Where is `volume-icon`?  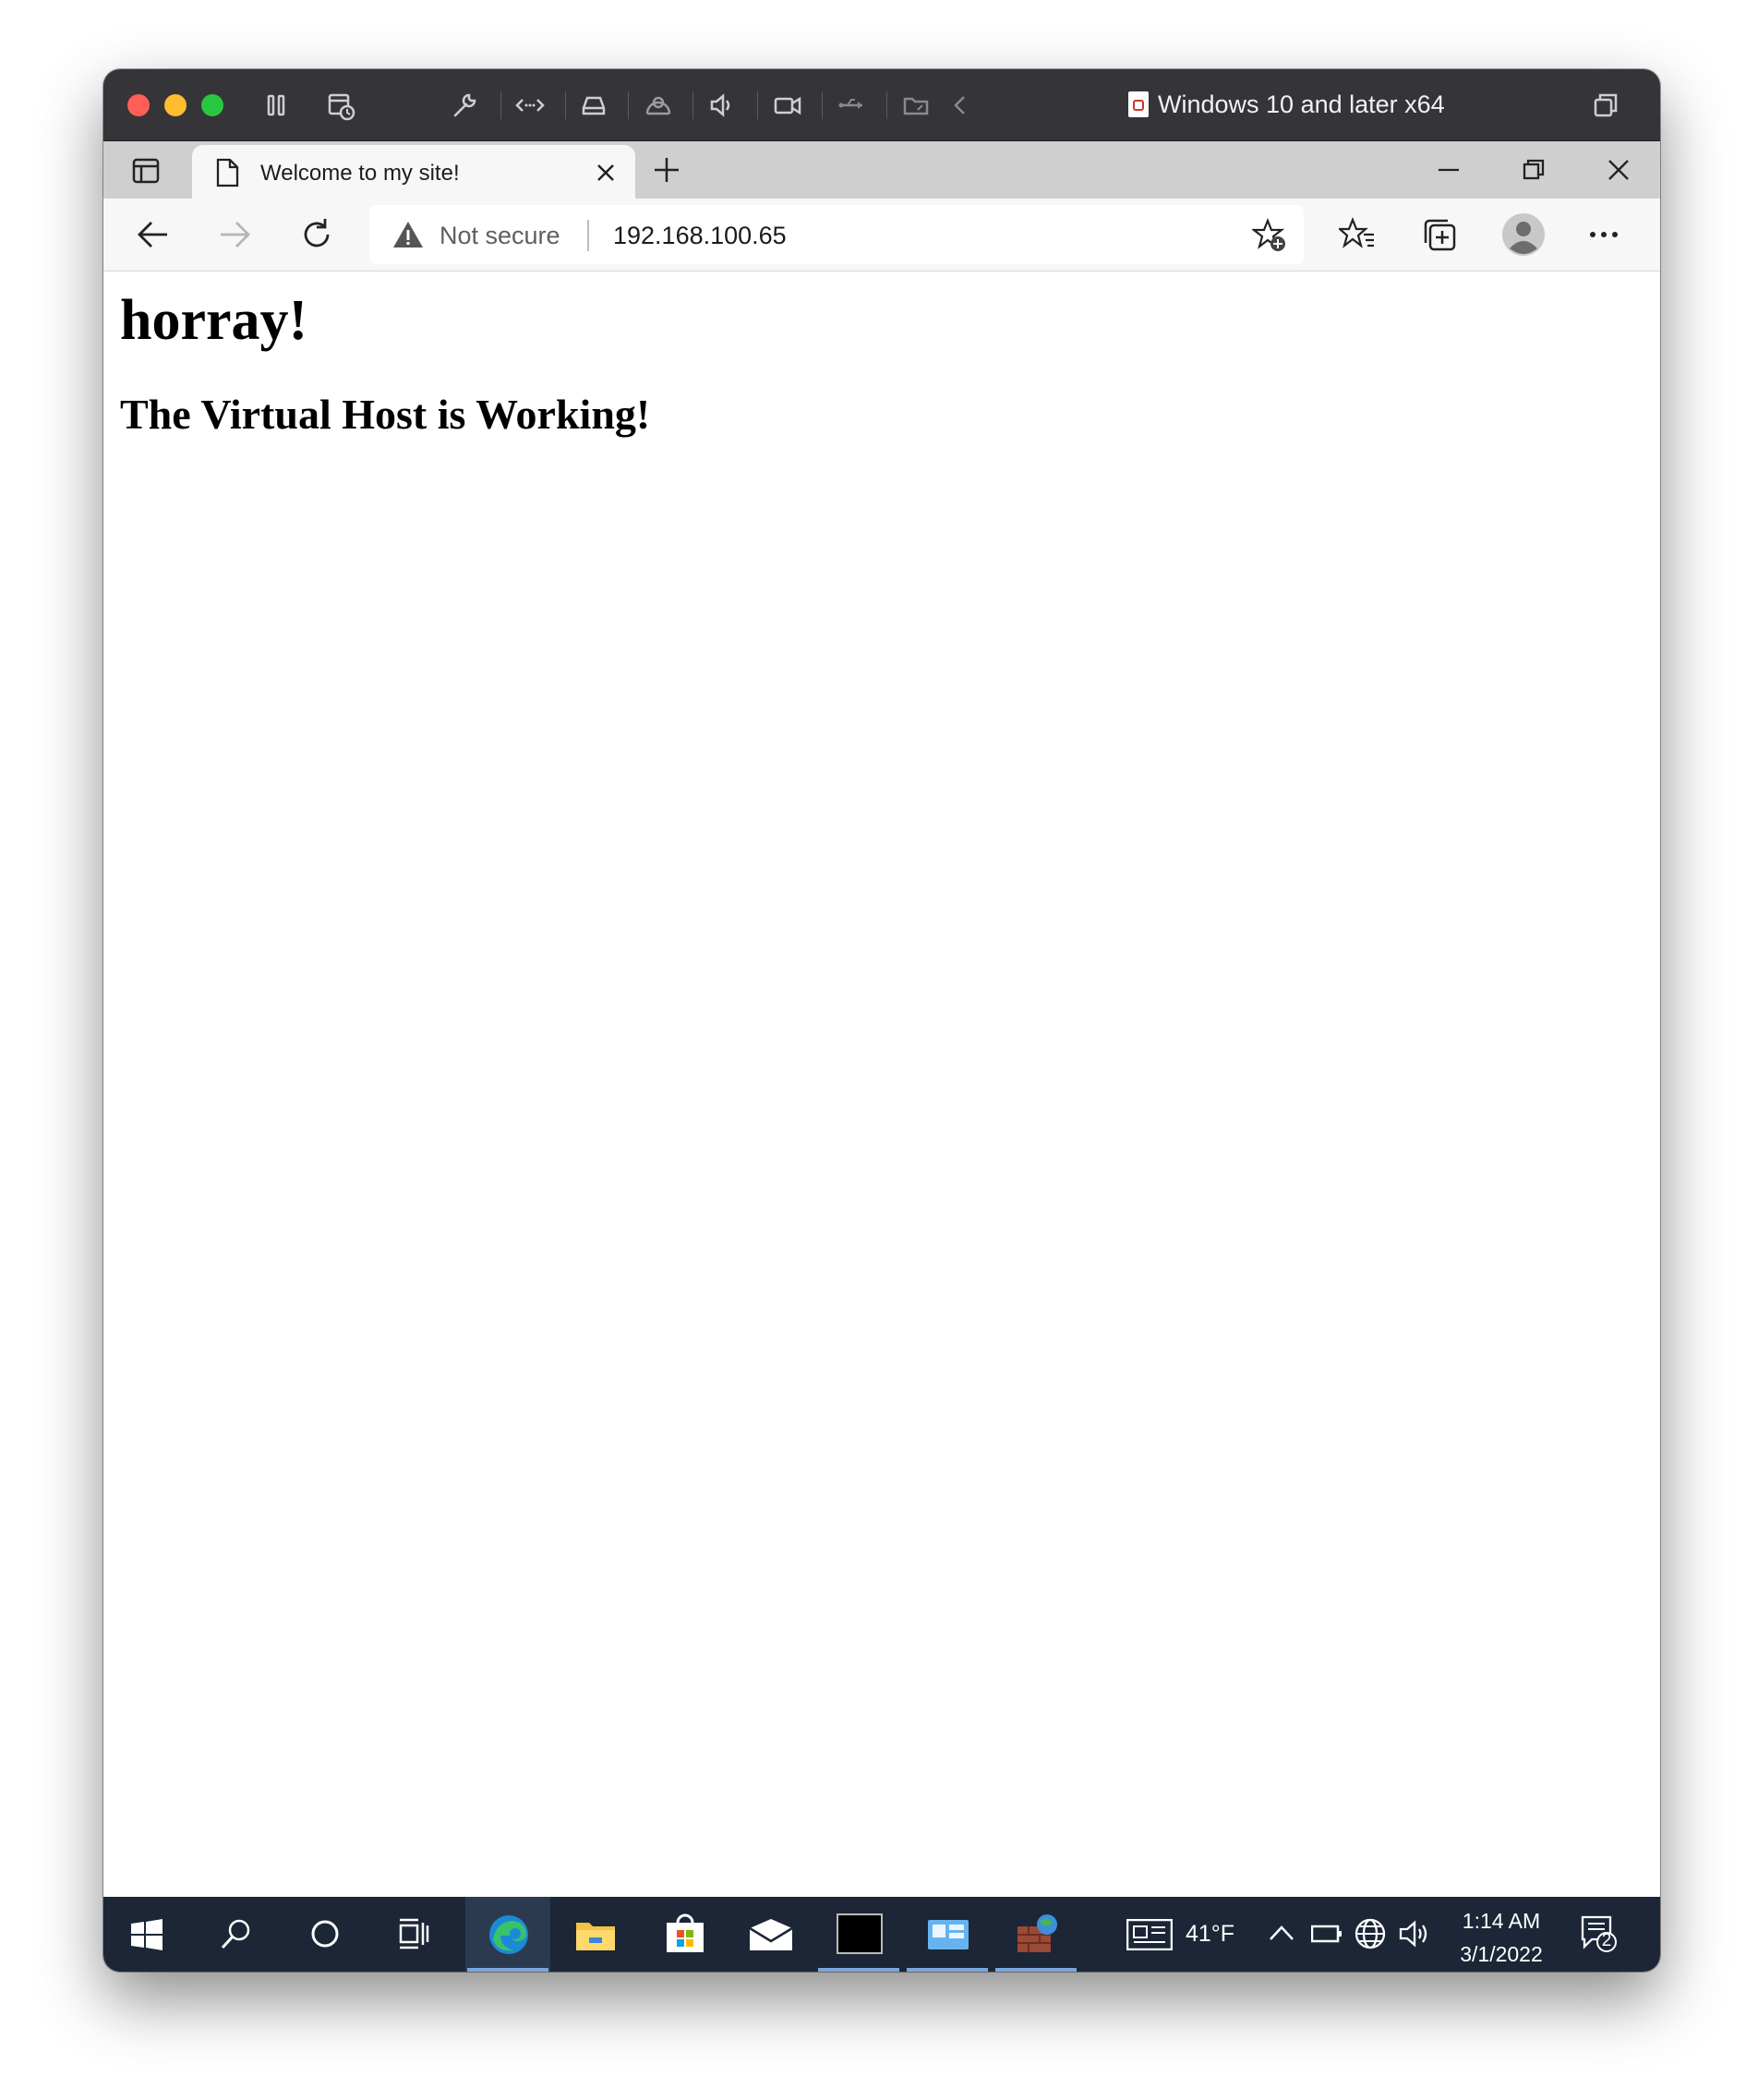 volume-icon is located at coordinates (1415, 1934).